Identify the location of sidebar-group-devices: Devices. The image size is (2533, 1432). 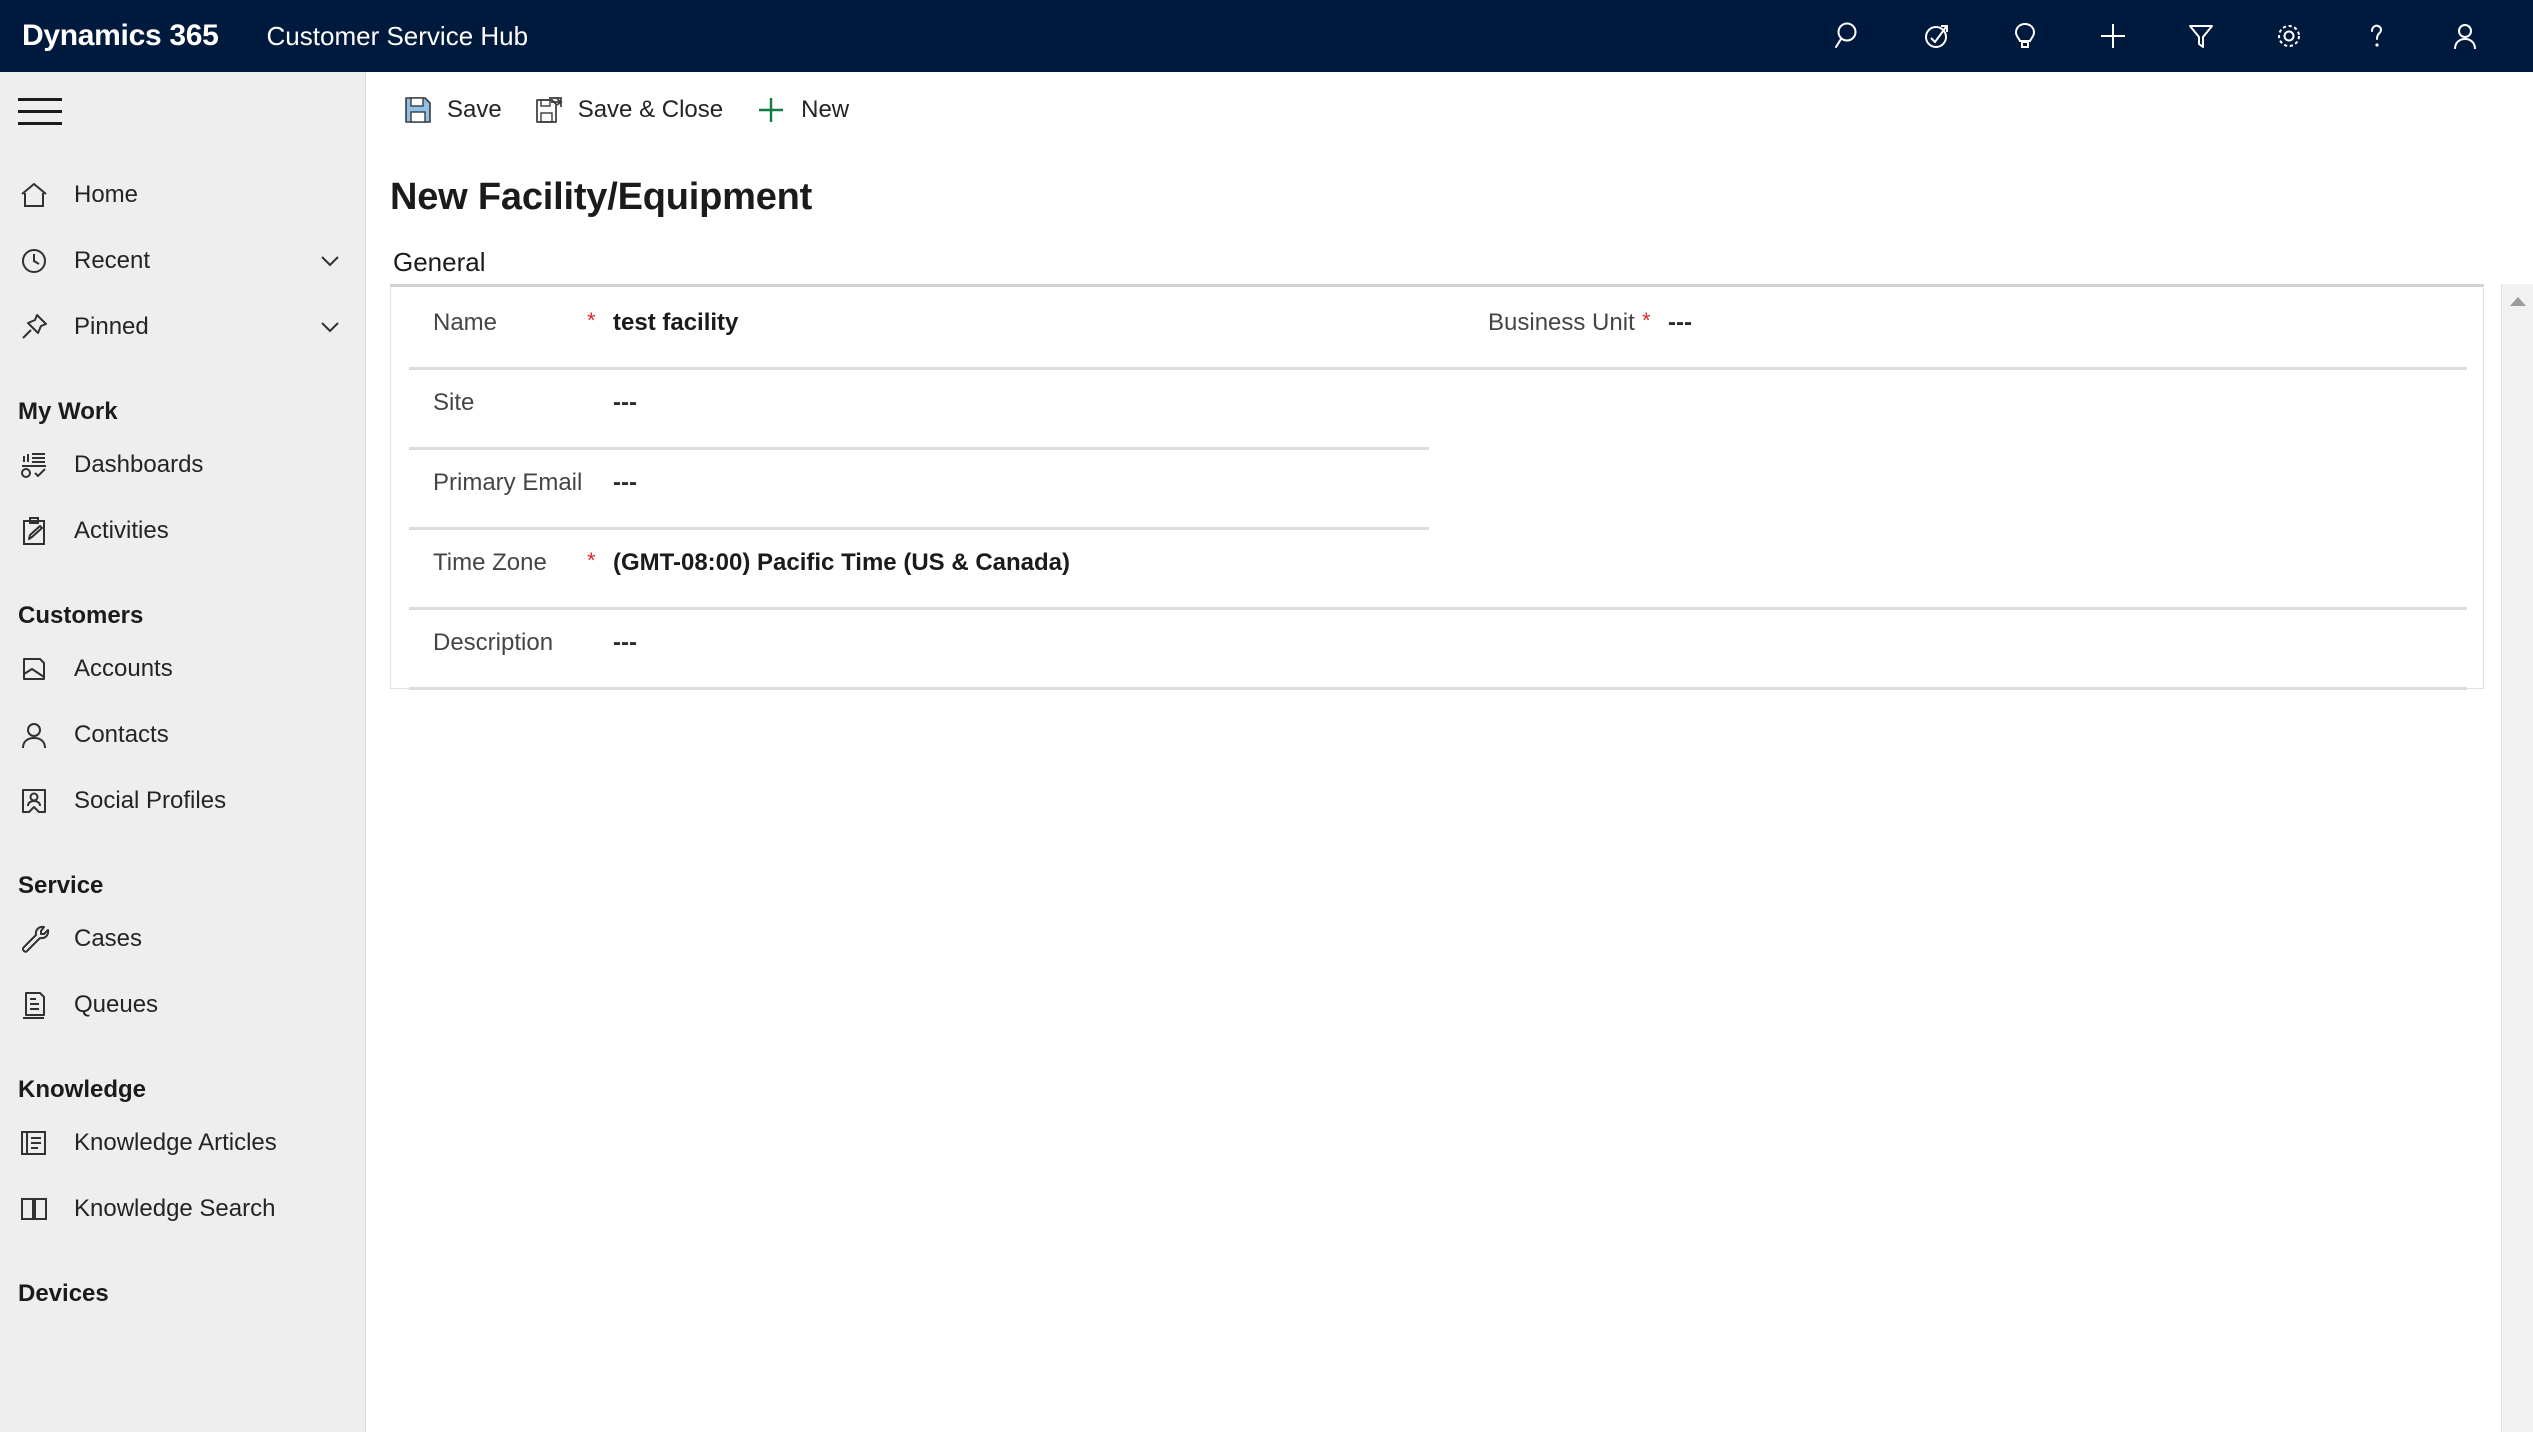
(63, 1293).